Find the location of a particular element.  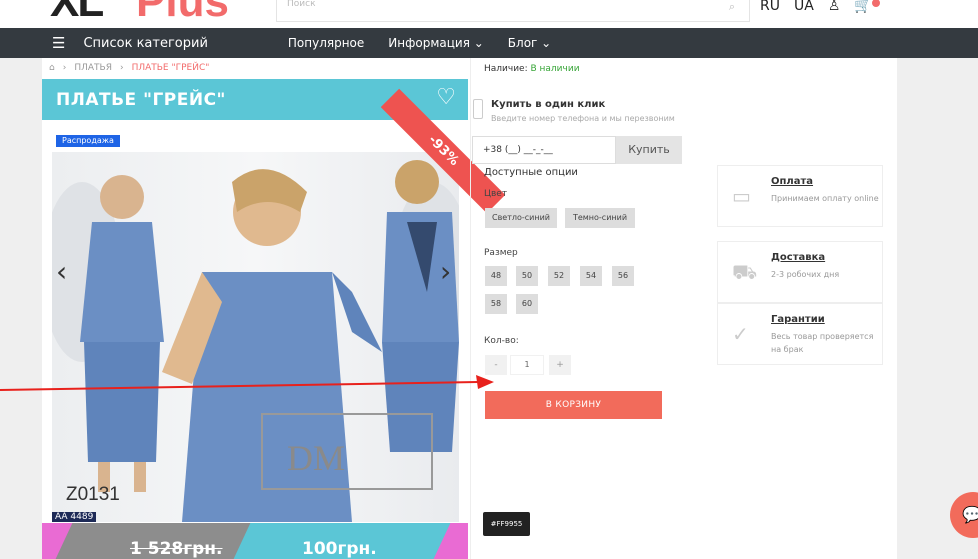

delivery-text: 2-3 робочих дня is located at coordinates (805, 274).